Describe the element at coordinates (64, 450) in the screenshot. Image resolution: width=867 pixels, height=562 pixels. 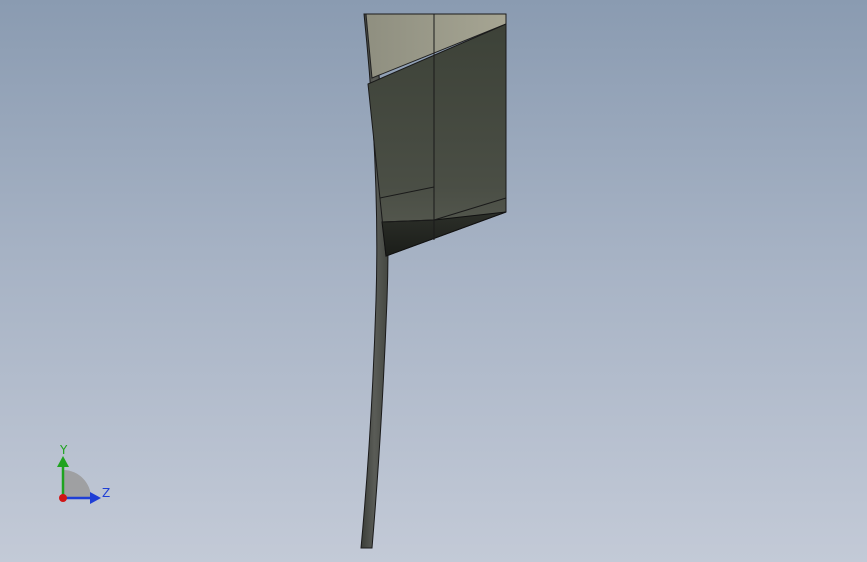
I see `y-axis-label: Y` at that location.